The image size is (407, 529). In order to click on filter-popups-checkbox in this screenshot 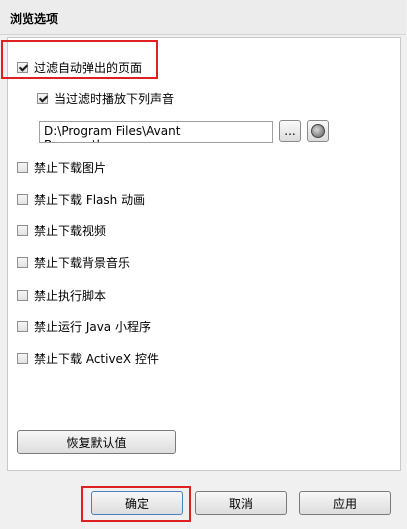, I will do `click(22, 67)`.